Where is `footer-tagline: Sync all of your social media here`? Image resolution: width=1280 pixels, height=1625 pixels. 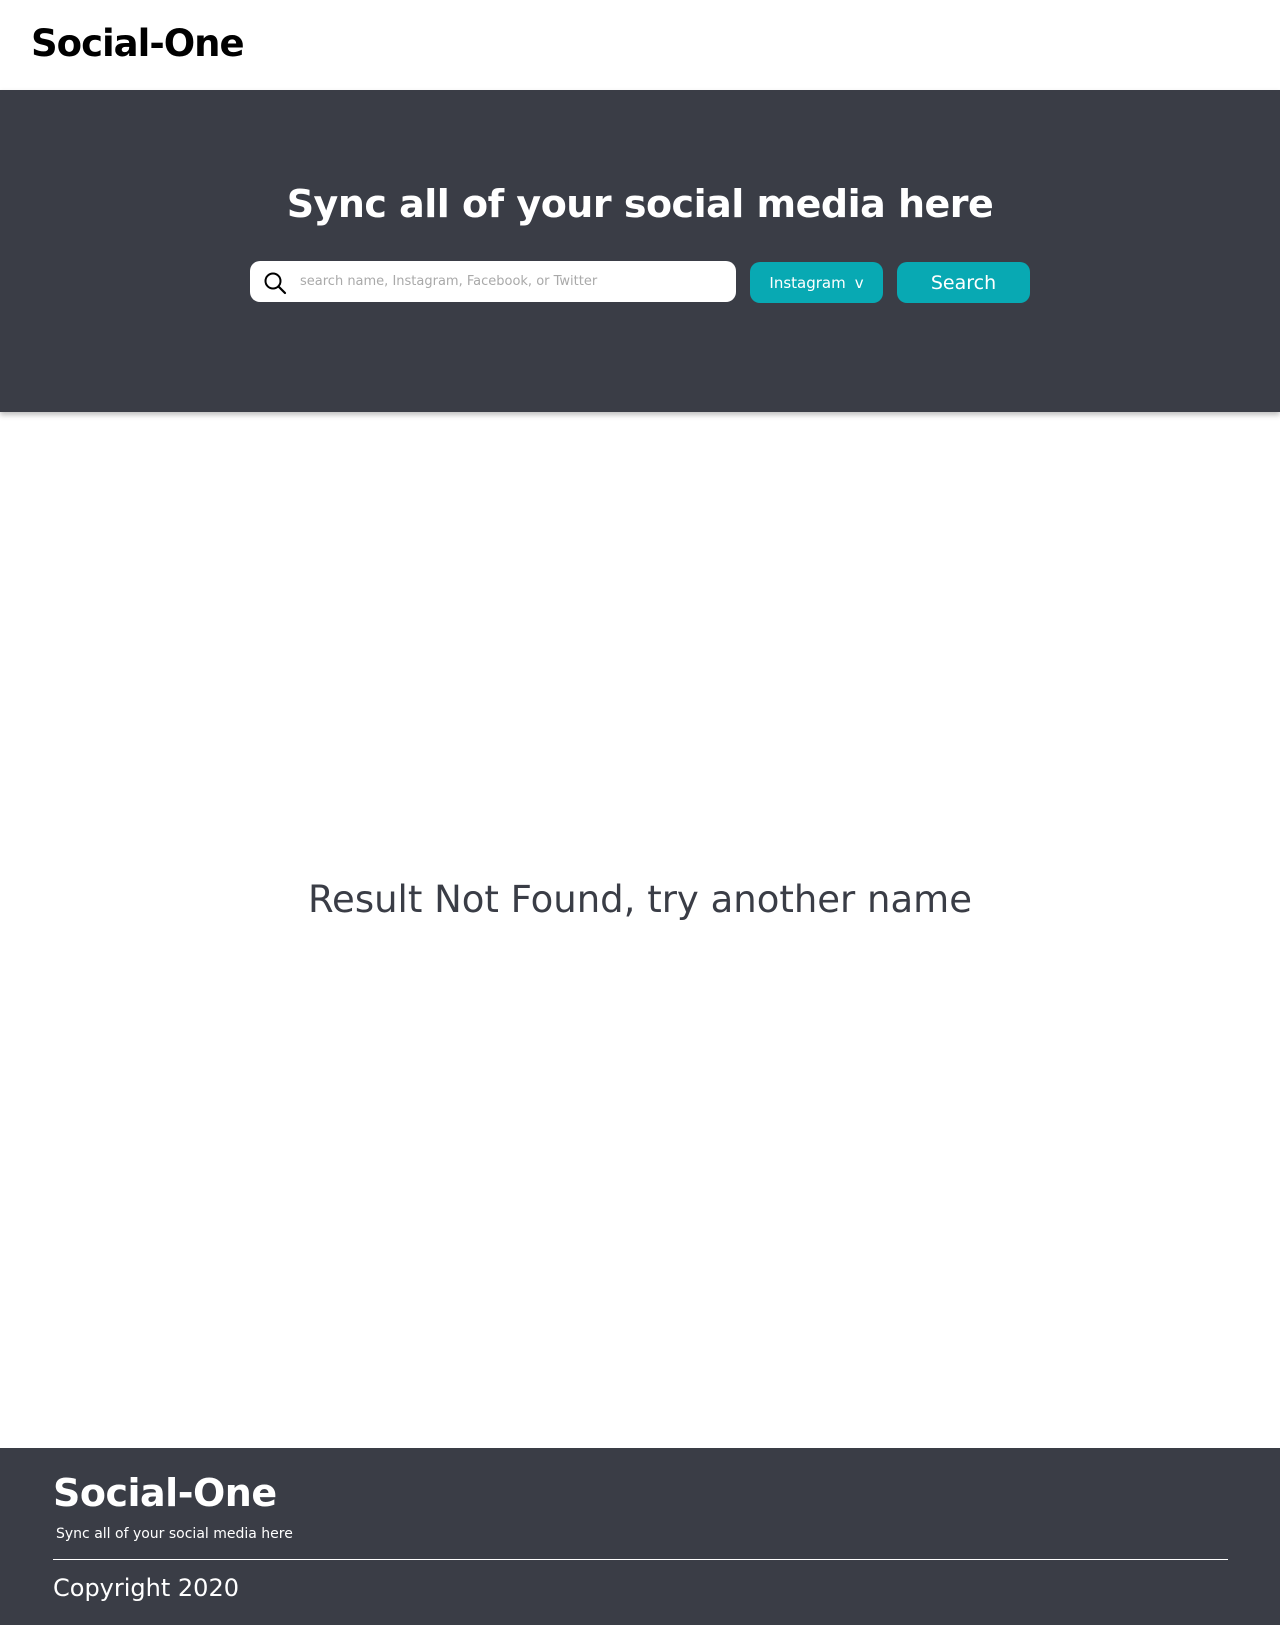 footer-tagline: Sync all of your social media here is located at coordinates (174, 1534).